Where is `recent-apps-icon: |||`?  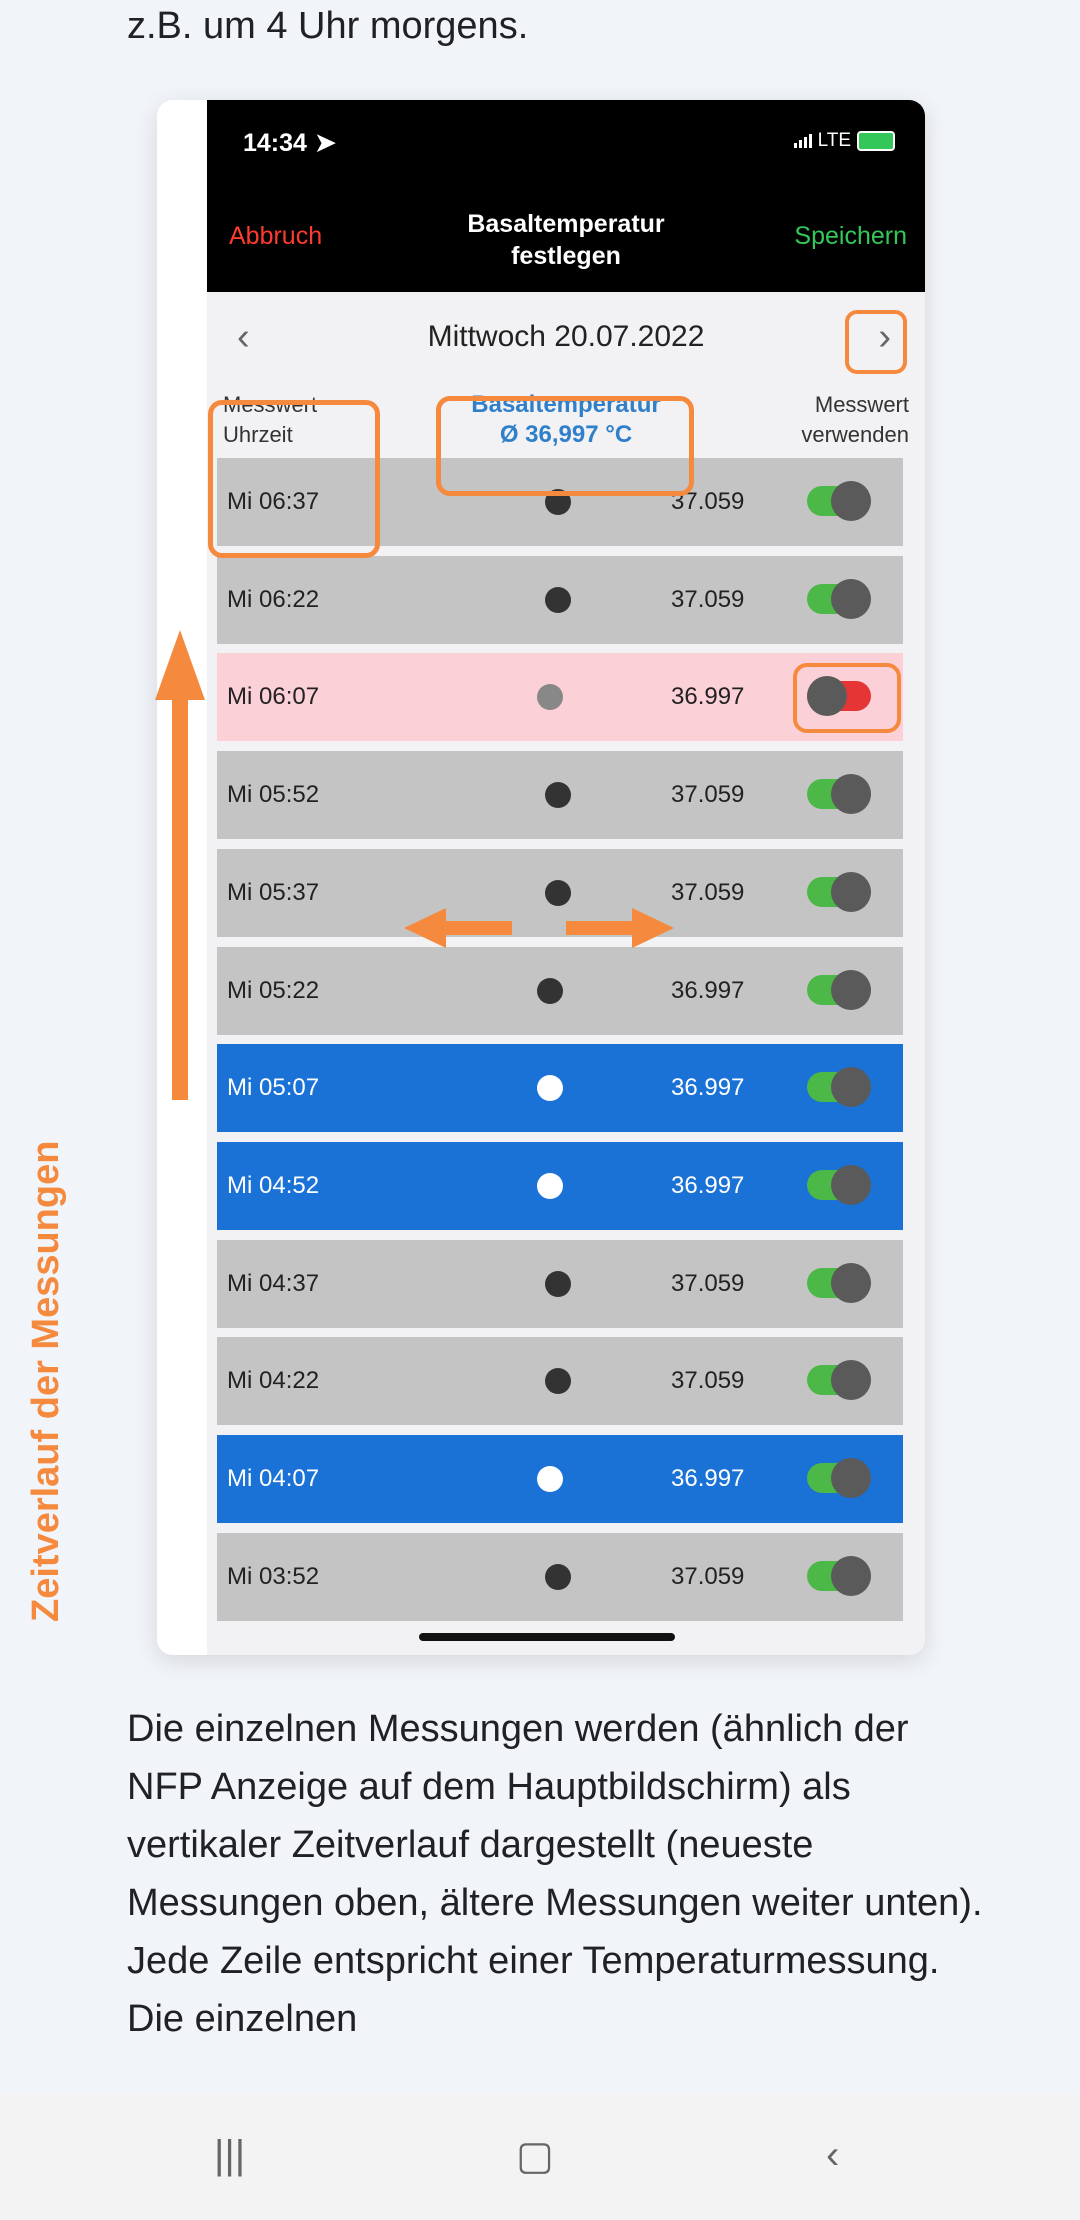 recent-apps-icon: ||| is located at coordinates (229, 2155).